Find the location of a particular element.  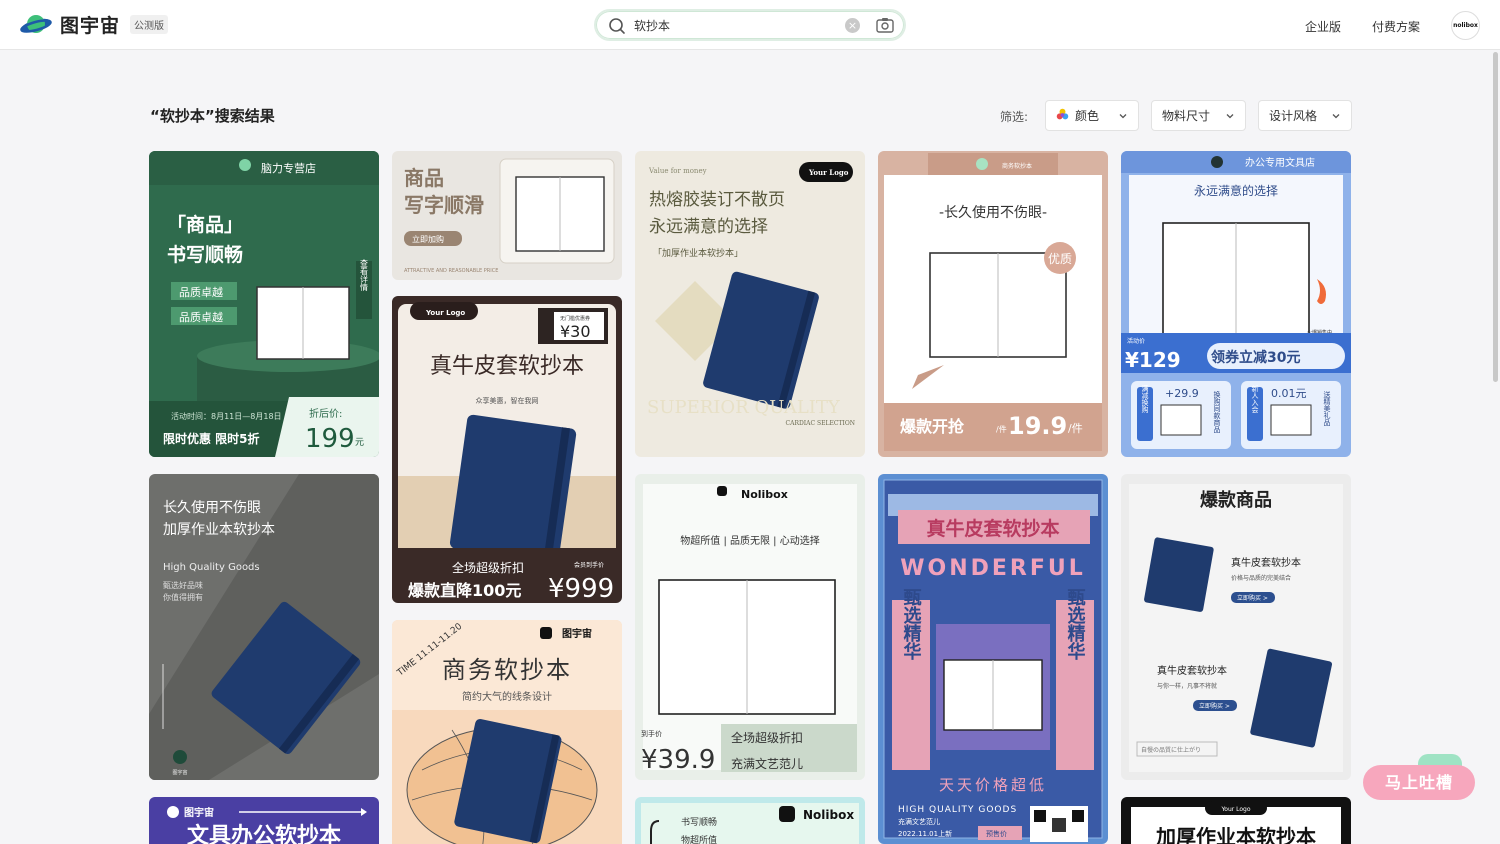

card10-foot: 自慢の品質に仕上がり is located at coordinates (1171, 750).